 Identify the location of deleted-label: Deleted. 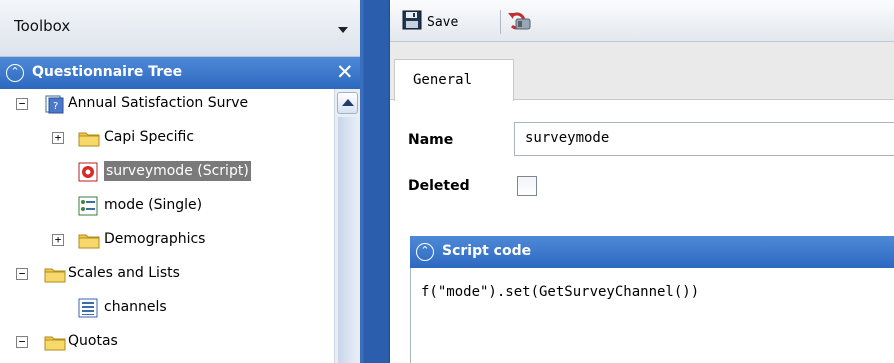
(439, 186).